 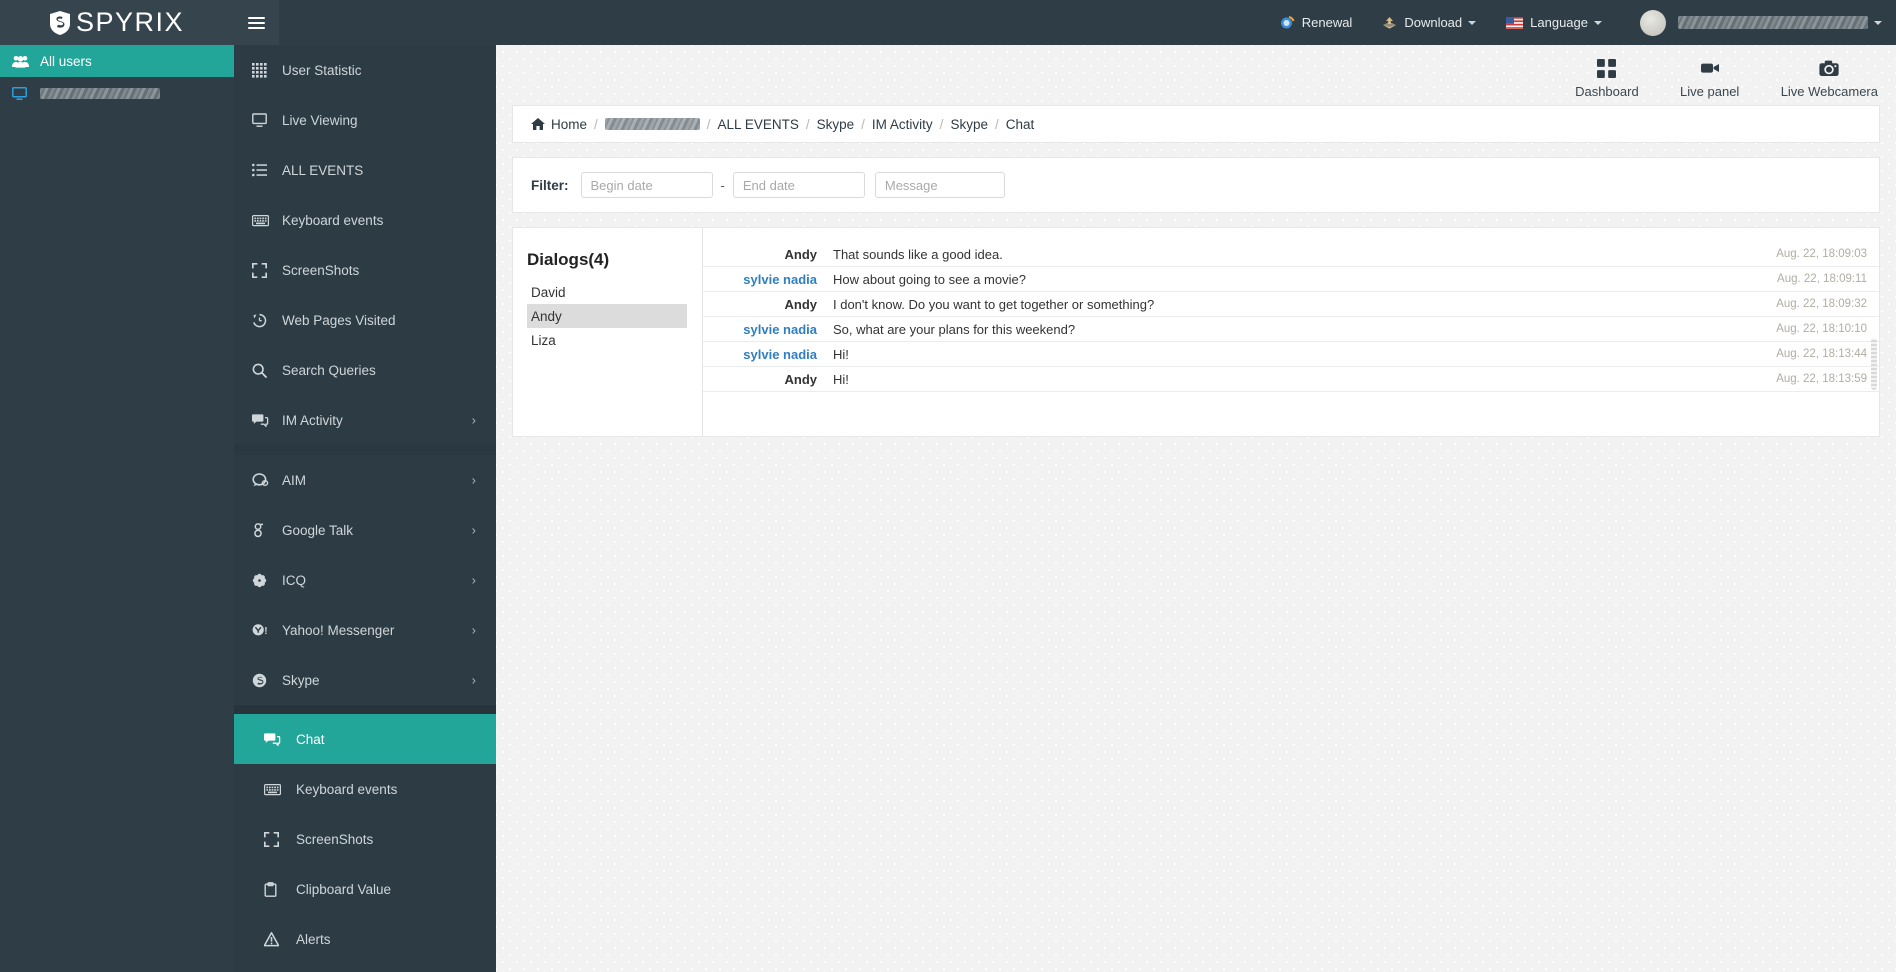 I want to click on skype-icon, so click(x=267, y=680).